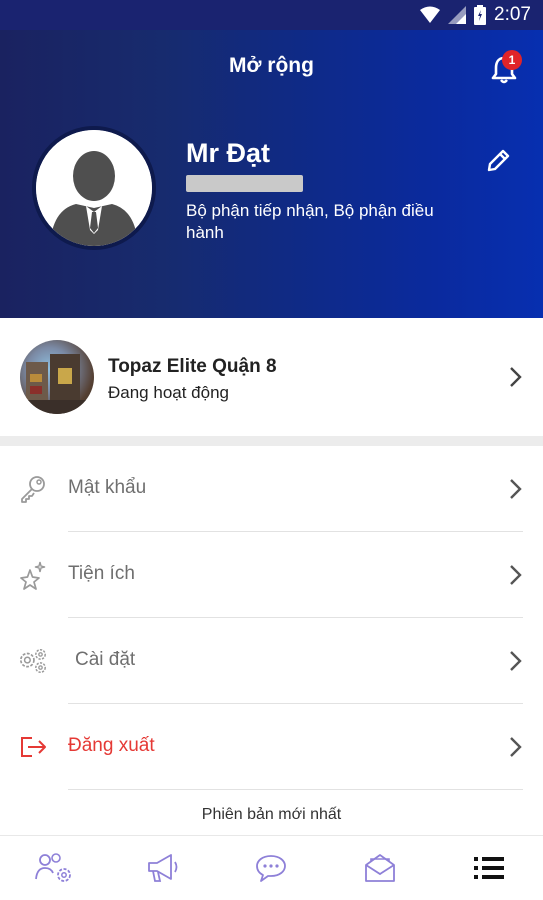 The width and height of the screenshot is (543, 900). What do you see at coordinates (111, 745) in the screenshot?
I see `menu-item-label: Đăng xuất` at bounding box center [111, 745].